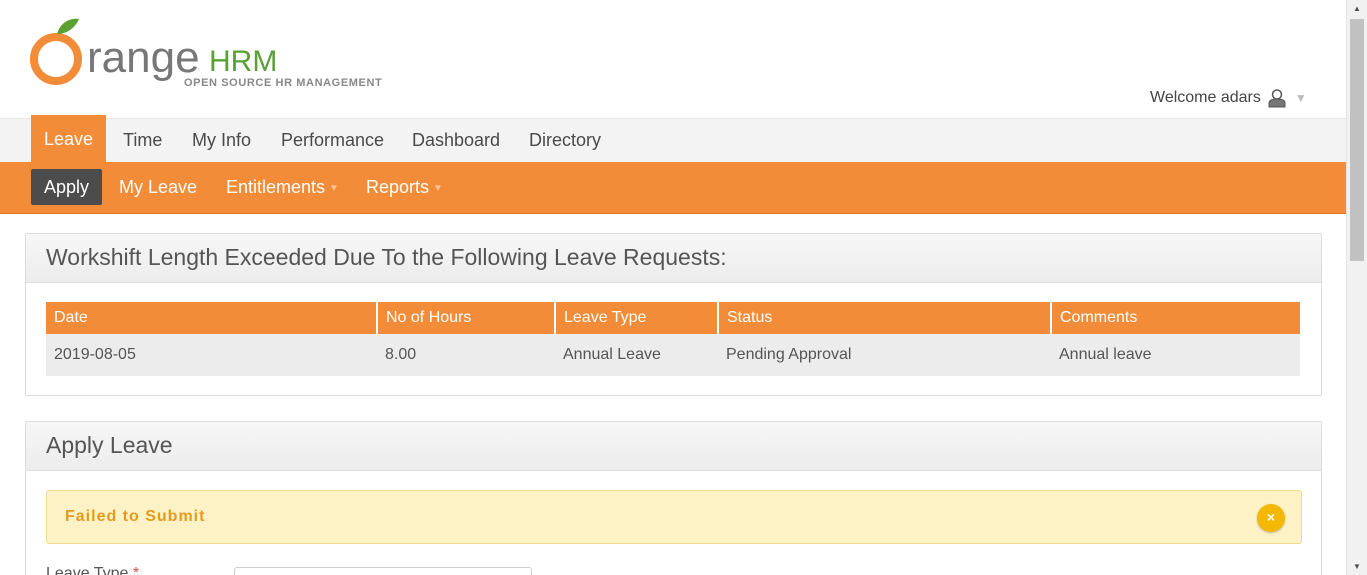  I want to click on column-header-comments: Comments, so click(1175, 318).